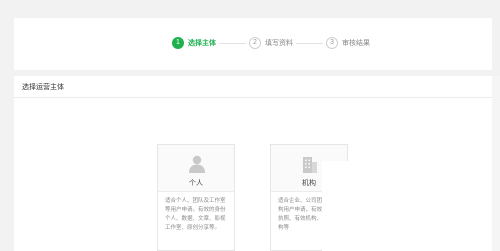 Image resolution: width=500 pixels, height=251 pixels. Describe the element at coordinates (253, 97) in the screenshot. I see `divider` at that location.